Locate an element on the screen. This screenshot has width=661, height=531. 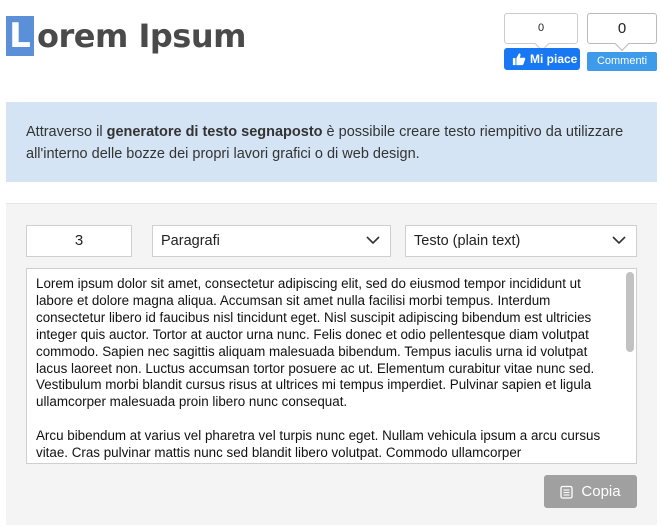
clipboard-icon is located at coordinates (567, 492).